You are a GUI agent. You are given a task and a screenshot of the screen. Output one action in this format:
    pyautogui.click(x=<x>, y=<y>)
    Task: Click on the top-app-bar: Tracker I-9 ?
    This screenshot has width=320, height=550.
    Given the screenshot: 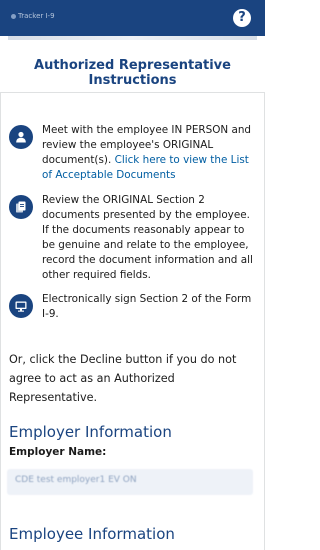 What is the action you would take?
    pyautogui.click(x=132, y=18)
    